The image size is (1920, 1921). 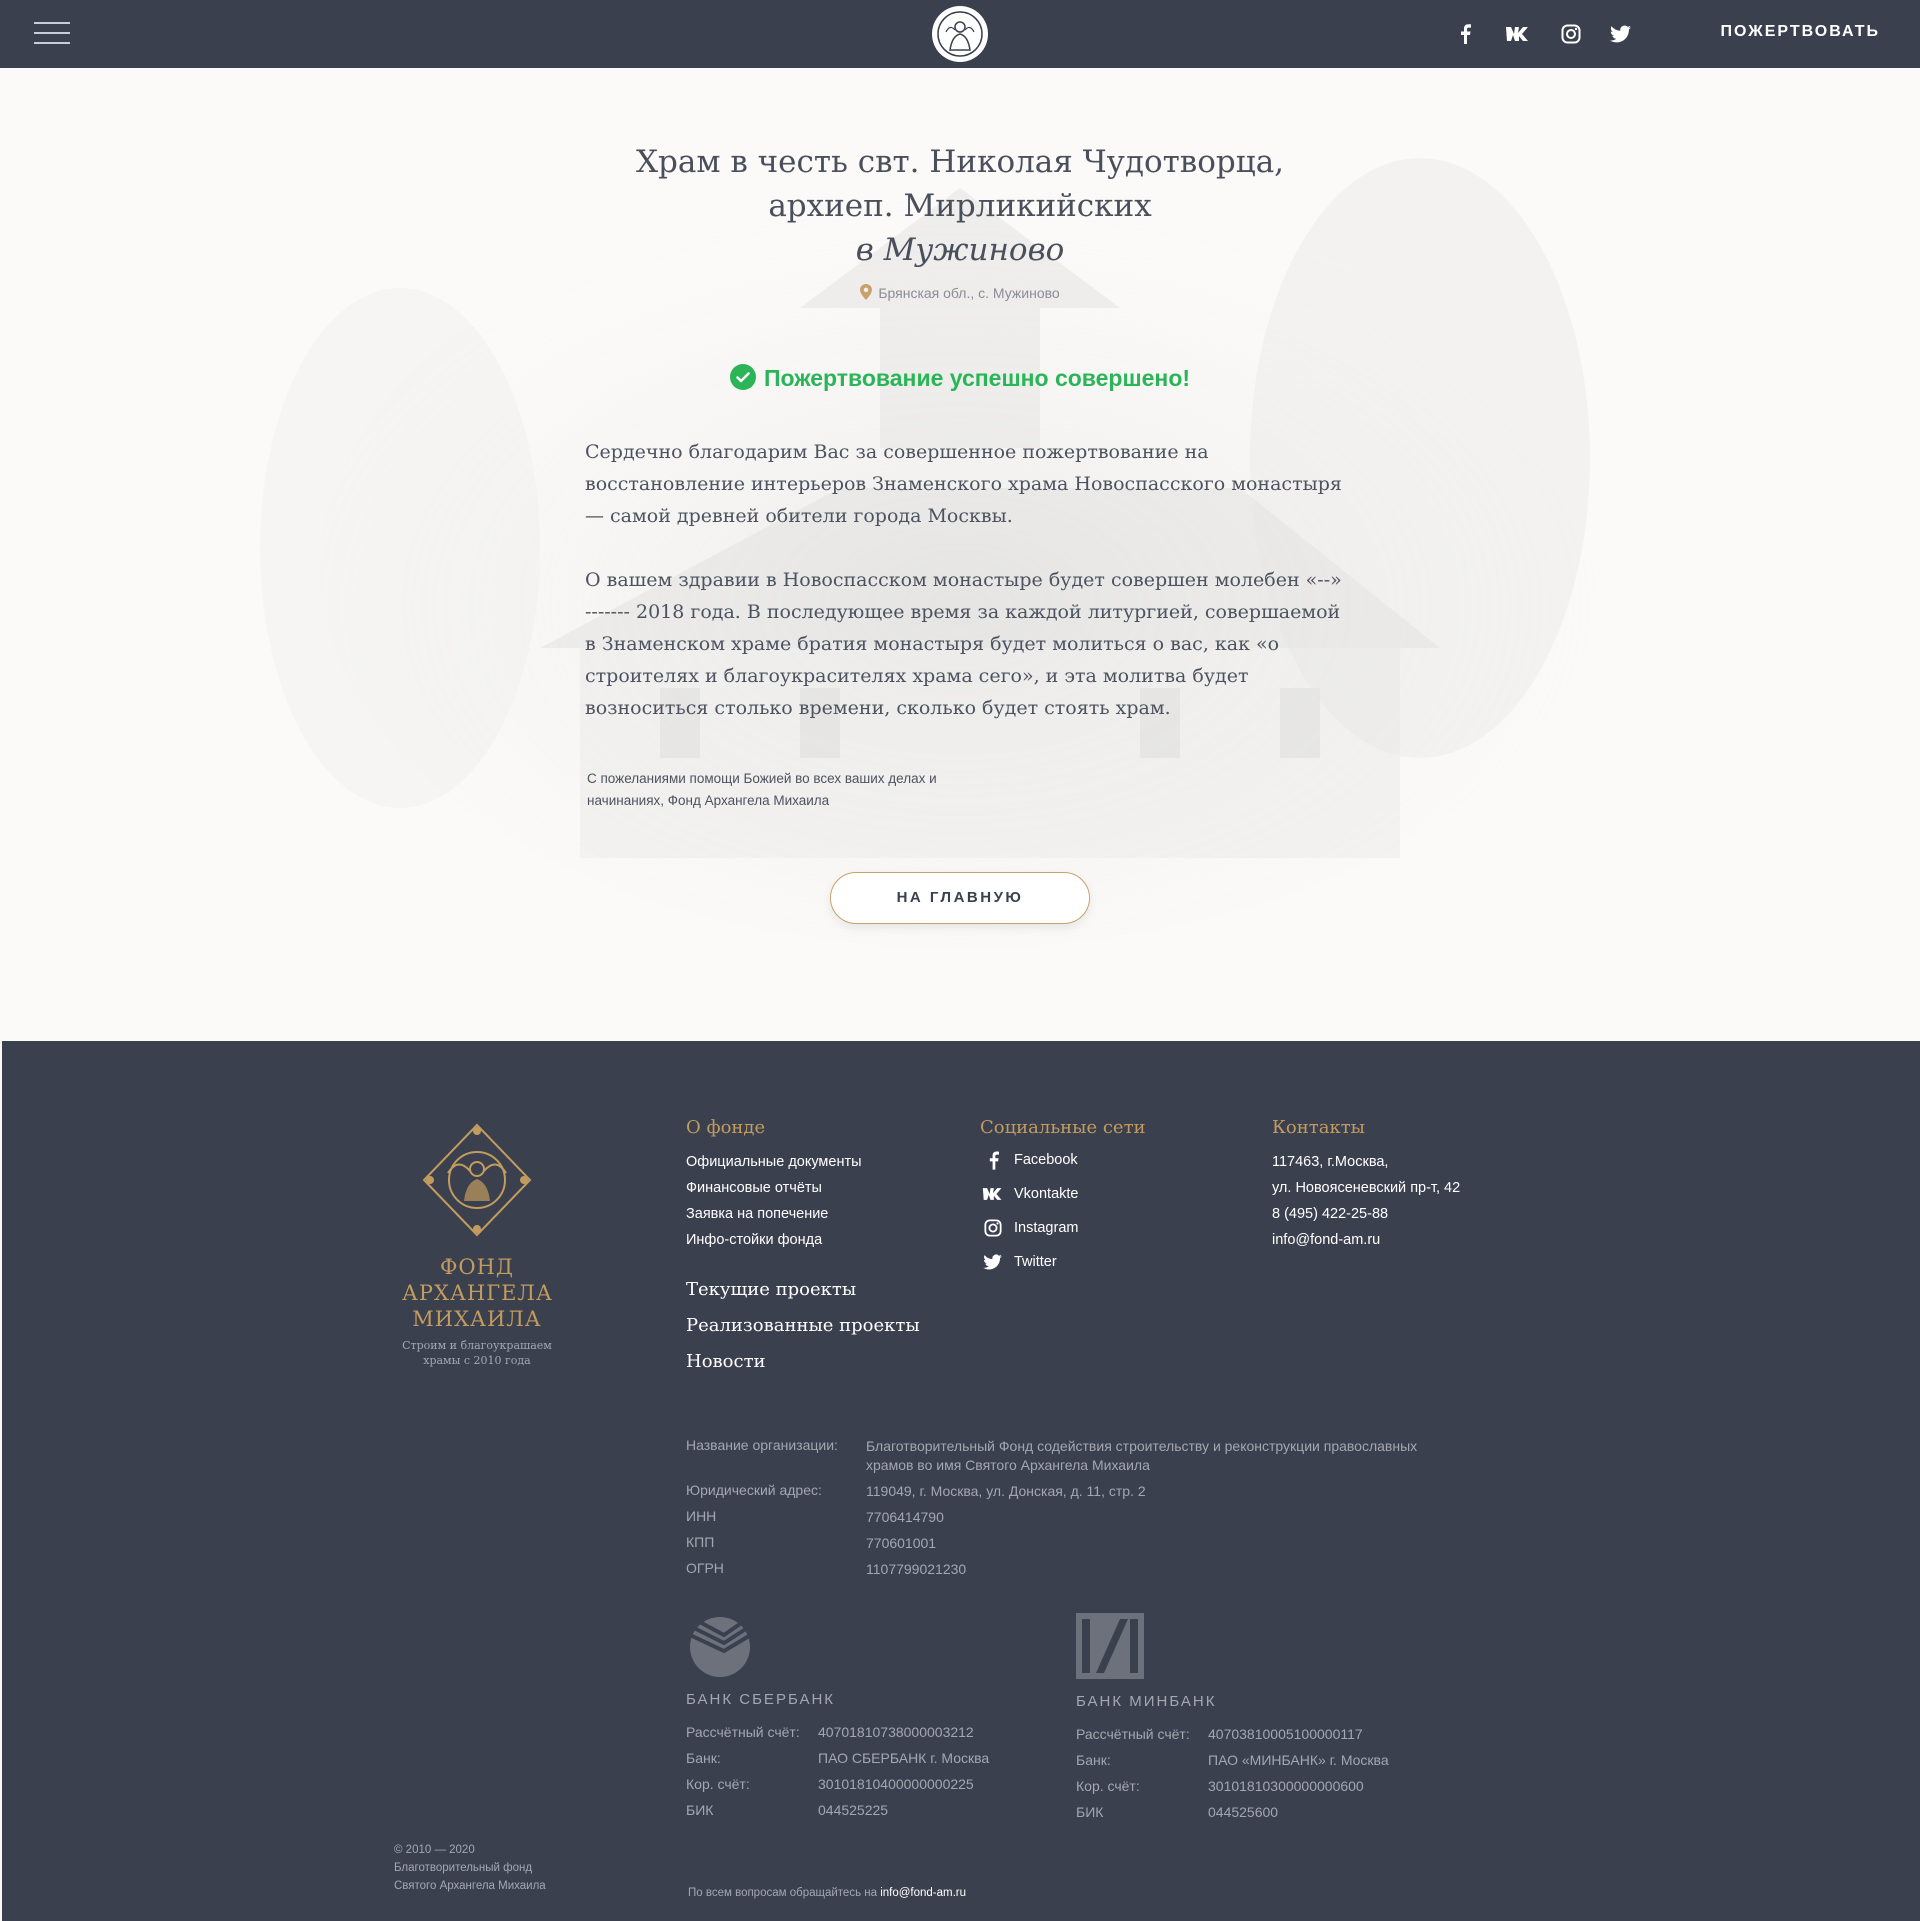 I want to click on contact-email: info@fond-am.ru, so click(x=1366, y=1240).